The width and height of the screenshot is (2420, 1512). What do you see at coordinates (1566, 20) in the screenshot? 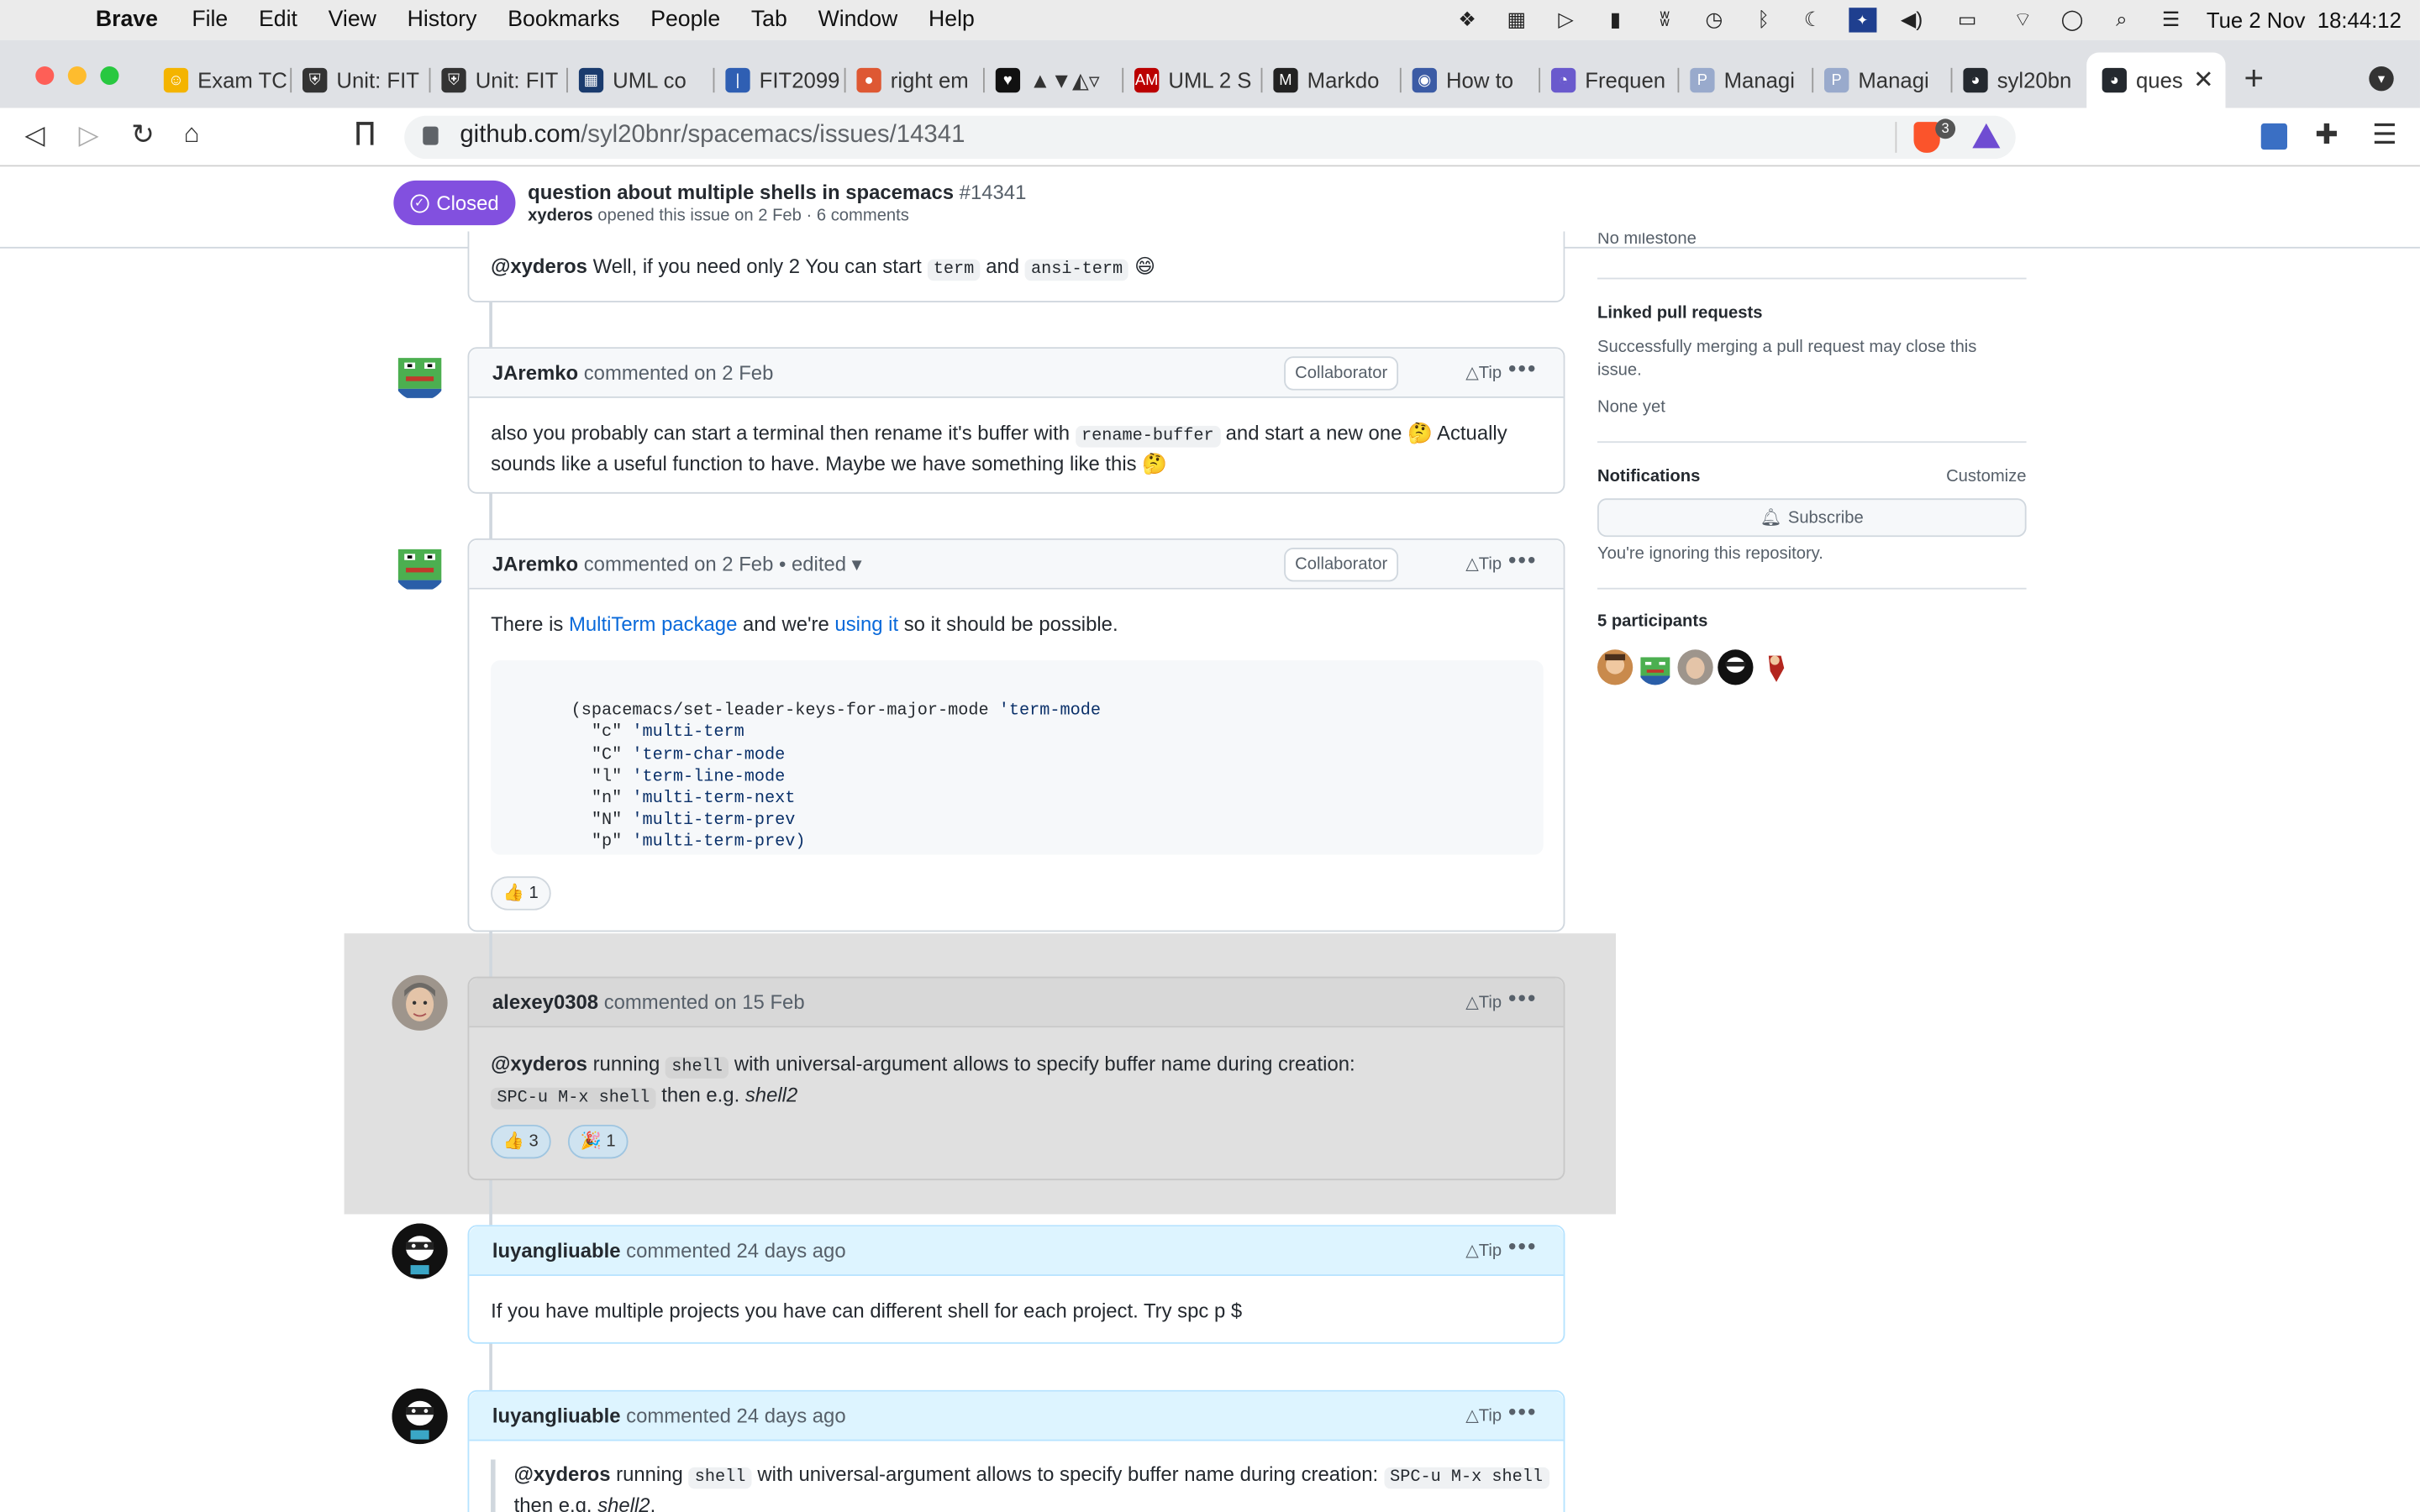
I see `play-circle-icon: ▷` at bounding box center [1566, 20].